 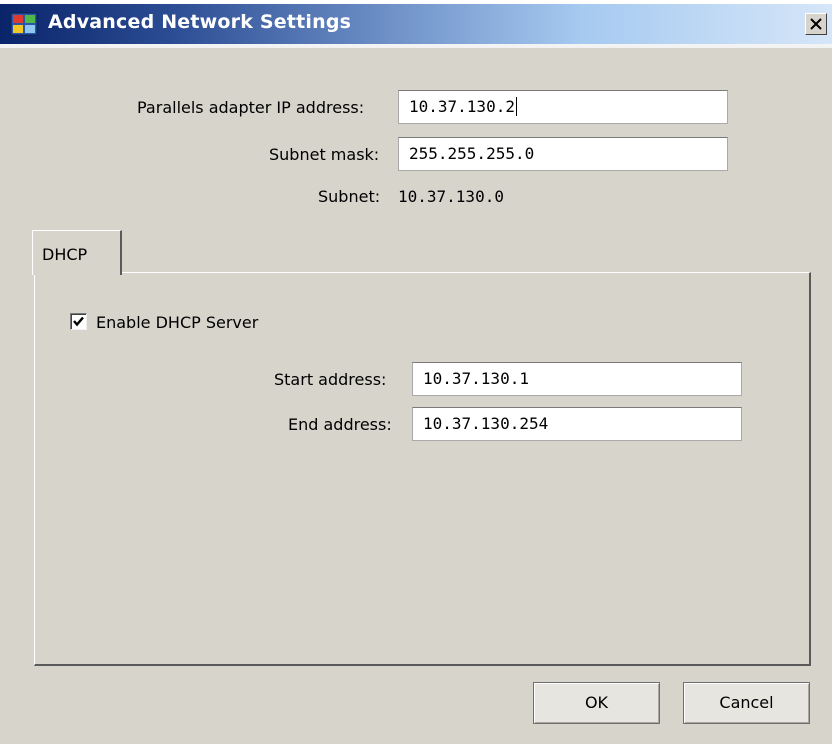 What do you see at coordinates (24, 24) in the screenshot?
I see `network-settings-icon` at bounding box center [24, 24].